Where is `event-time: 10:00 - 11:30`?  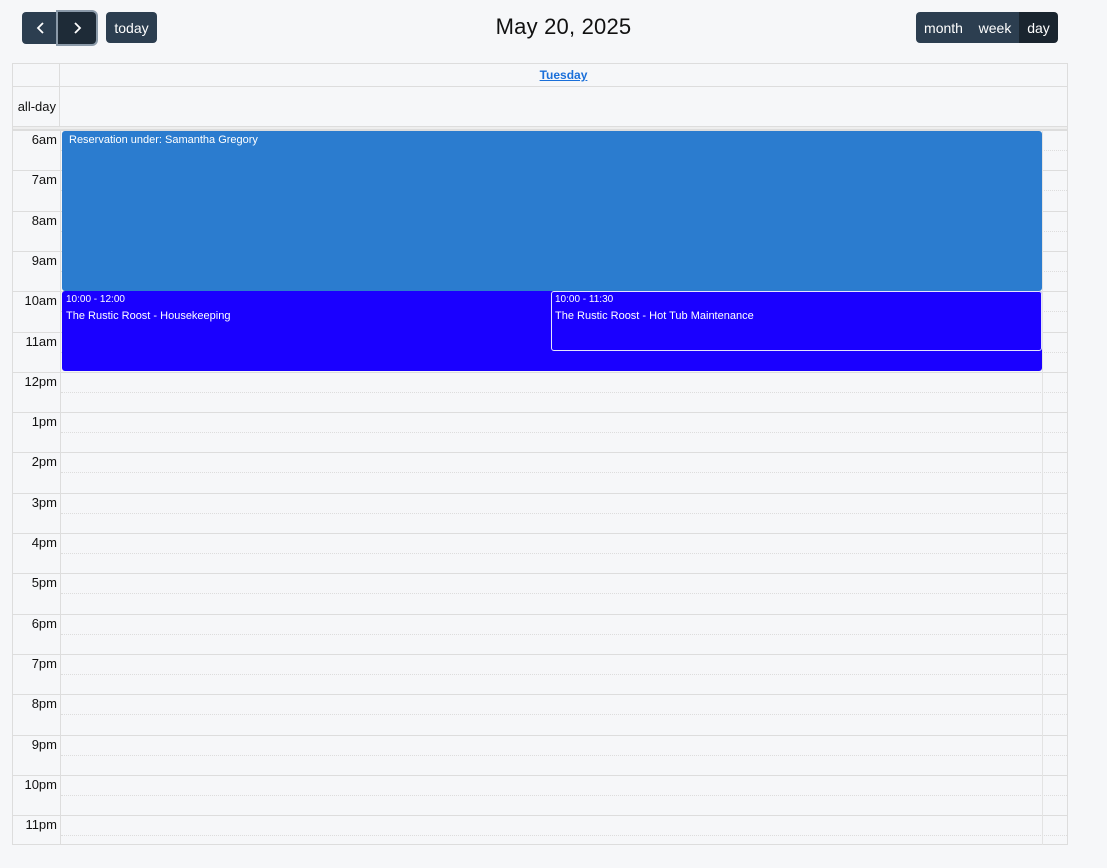
event-time: 10:00 - 11:30 is located at coordinates (584, 299).